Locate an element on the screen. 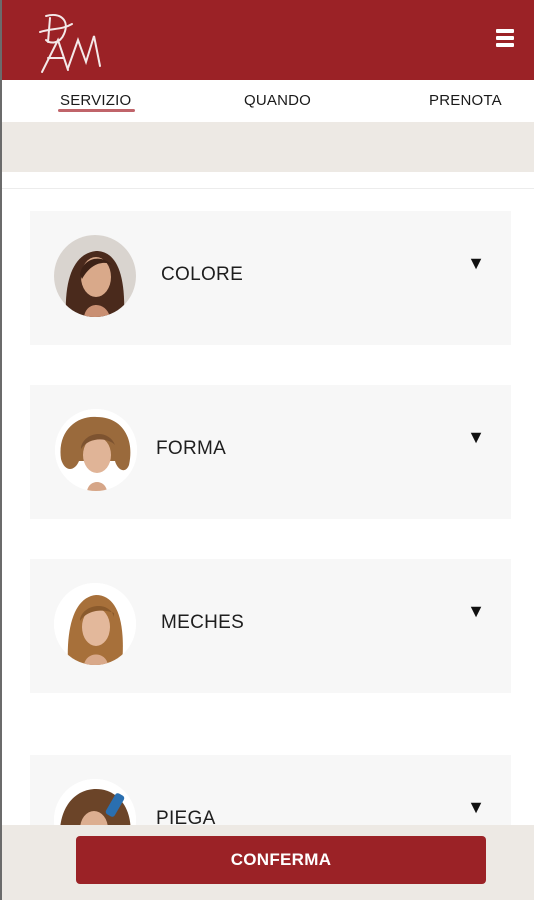 This screenshot has width=534, height=900. meches-photo-icon is located at coordinates (95, 624).